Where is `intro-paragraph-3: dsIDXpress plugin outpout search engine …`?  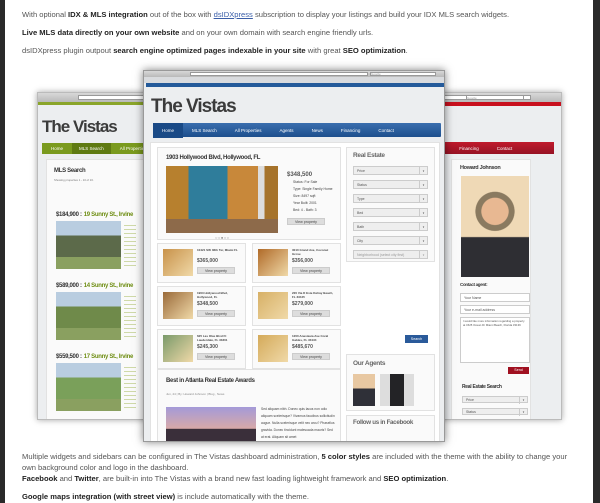 intro-paragraph-3: dsIDXpress plugin outpout search engine … is located at coordinates (215, 50).